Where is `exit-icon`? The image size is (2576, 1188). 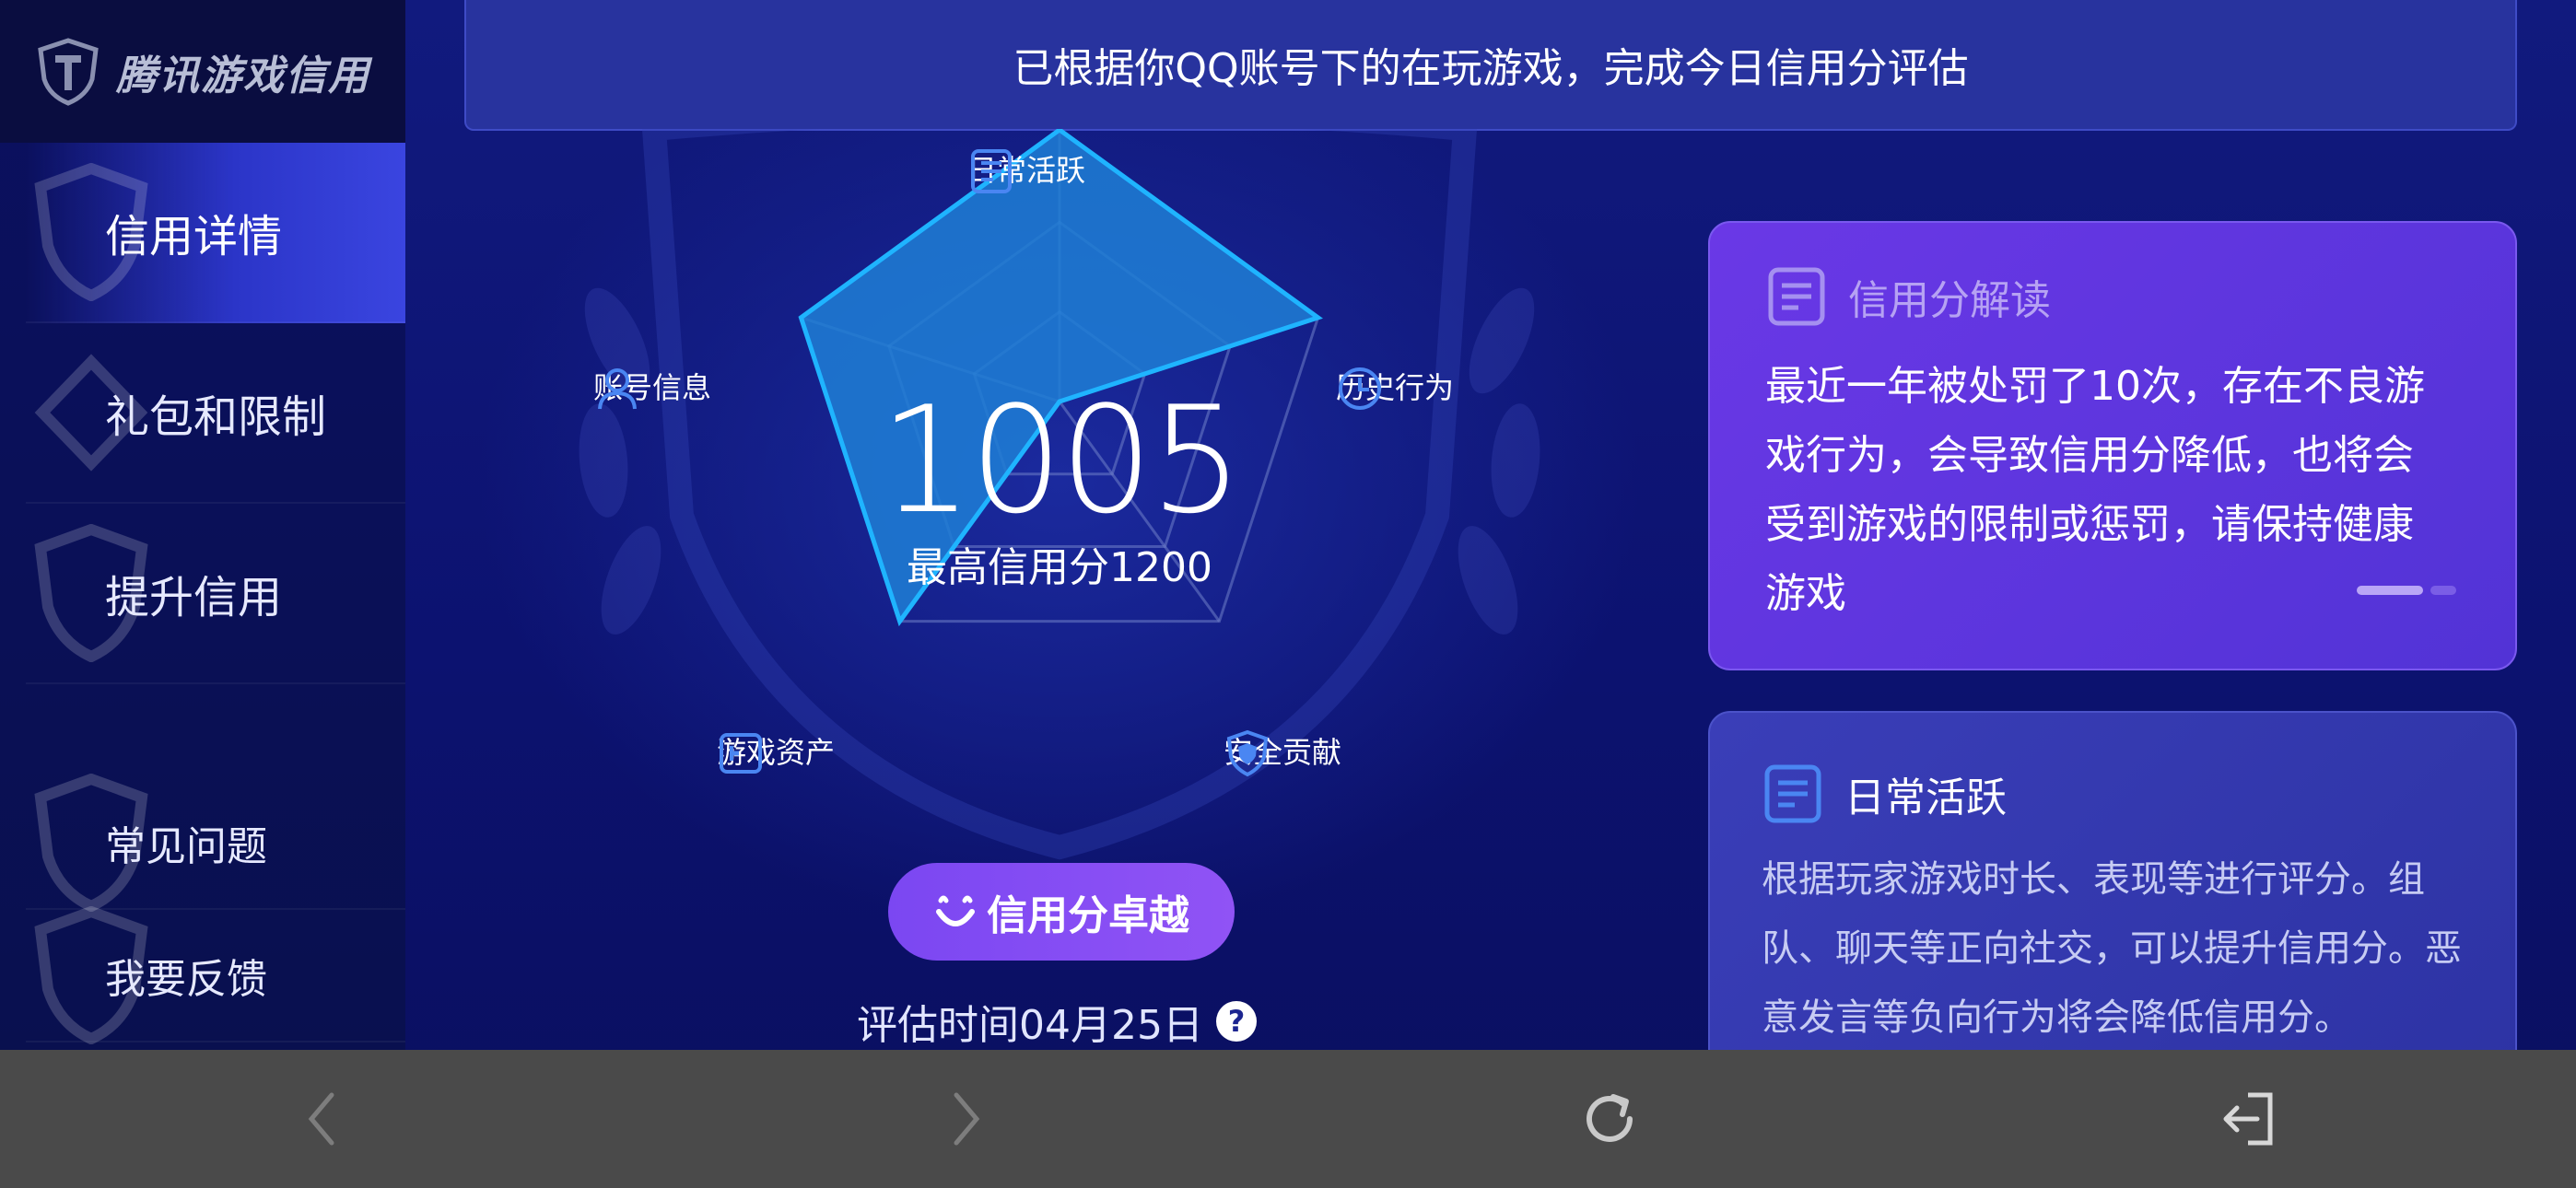 exit-icon is located at coordinates (2248, 1119).